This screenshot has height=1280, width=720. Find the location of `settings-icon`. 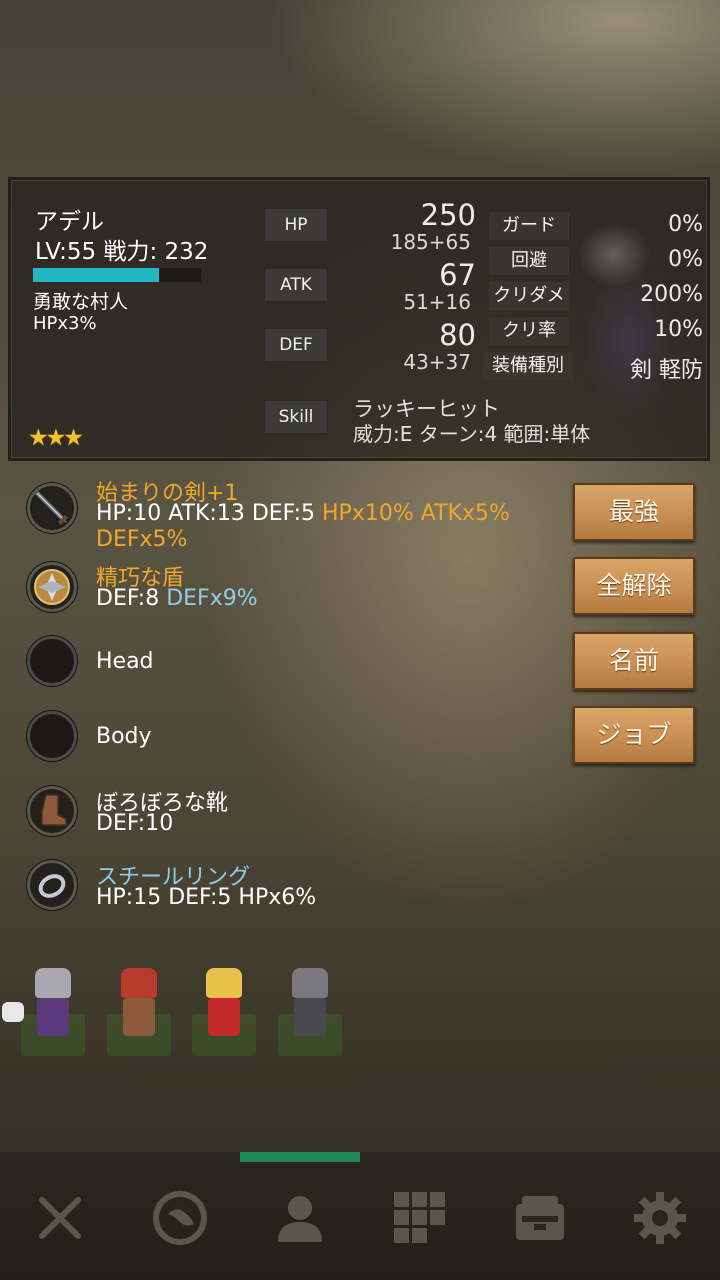

settings-icon is located at coordinates (660, 1218).